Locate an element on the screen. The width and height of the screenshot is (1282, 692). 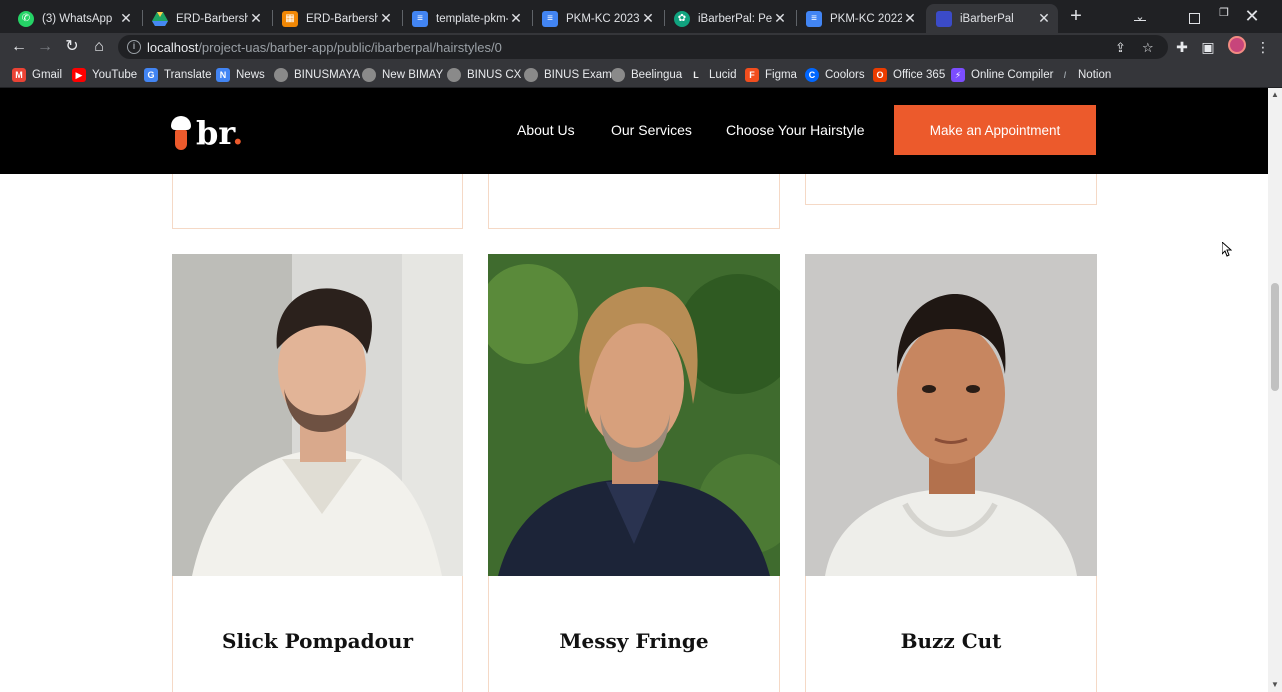
site-info-icon: i is located at coordinates (134, 47).